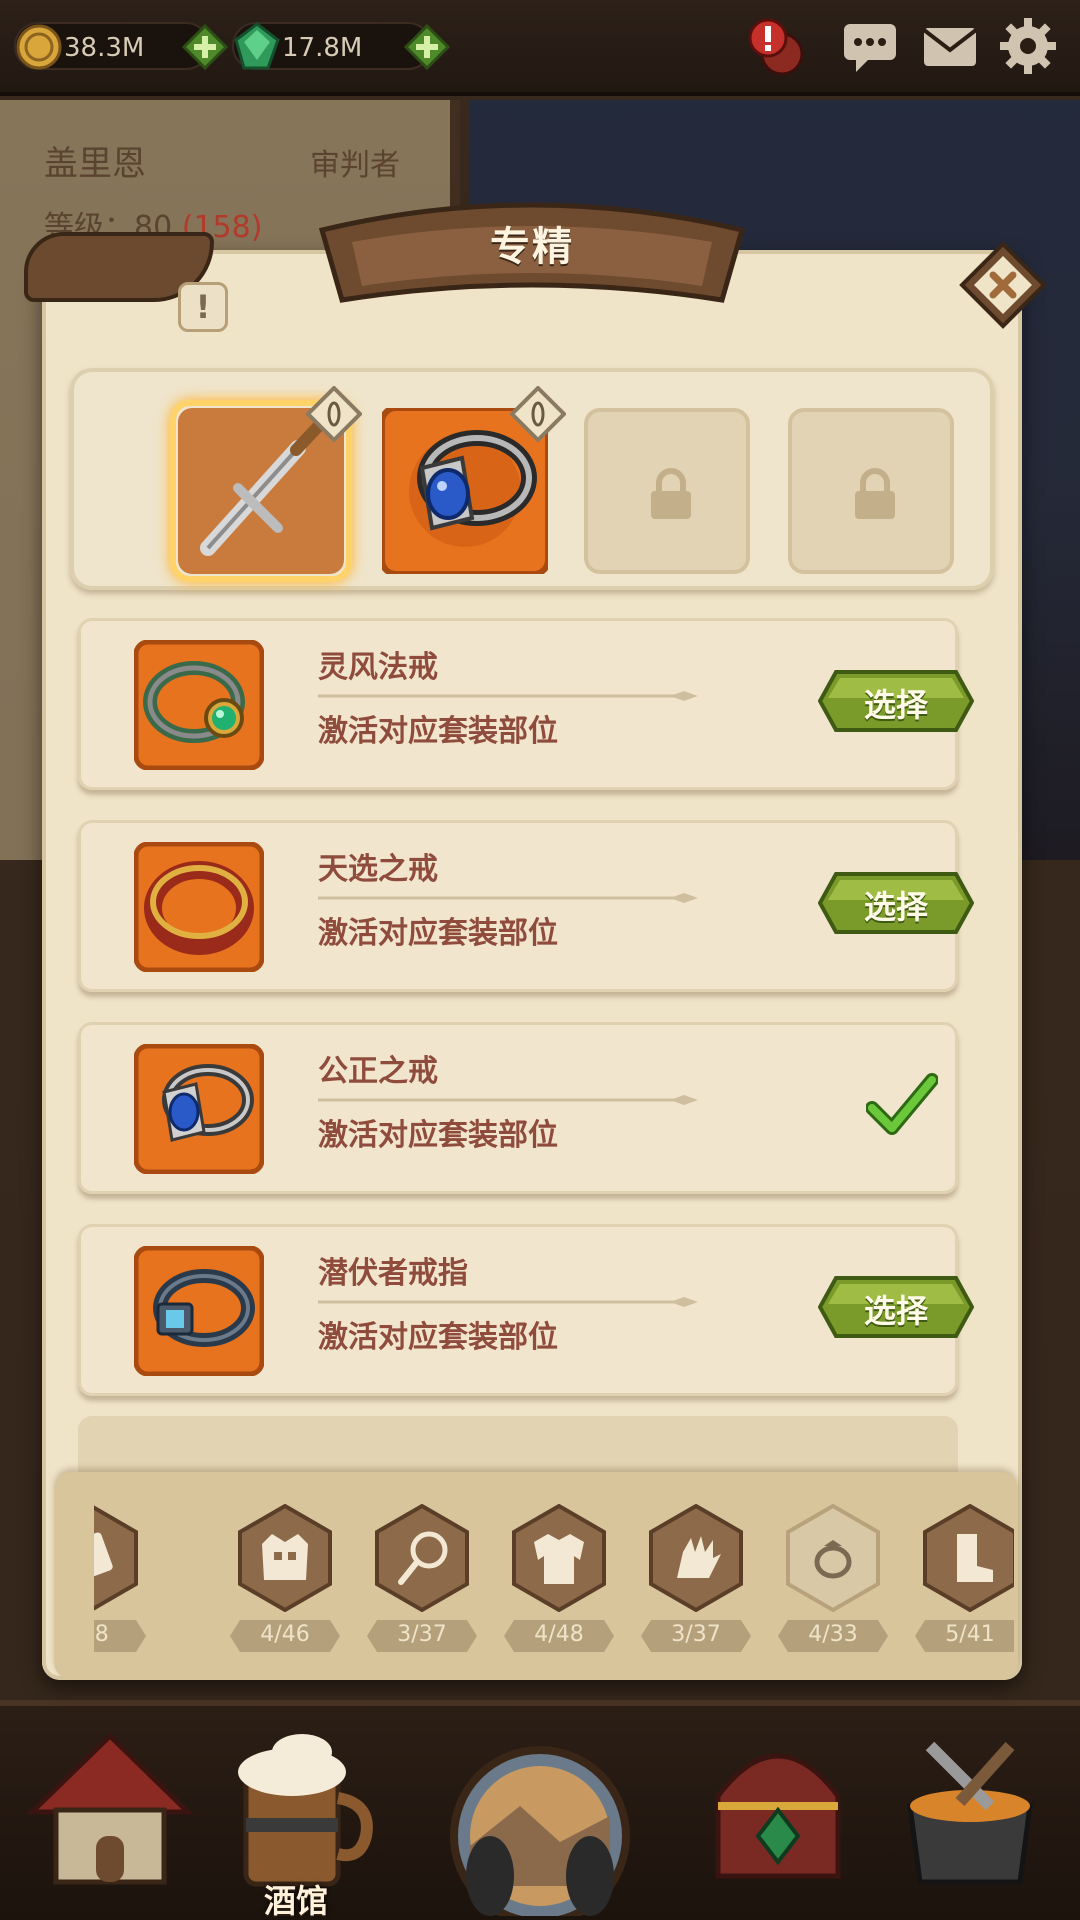 This screenshot has height=1920, width=1080. Describe the element at coordinates (378, 1071) in the screenshot. I see `ring-name: 公正之戒` at that location.